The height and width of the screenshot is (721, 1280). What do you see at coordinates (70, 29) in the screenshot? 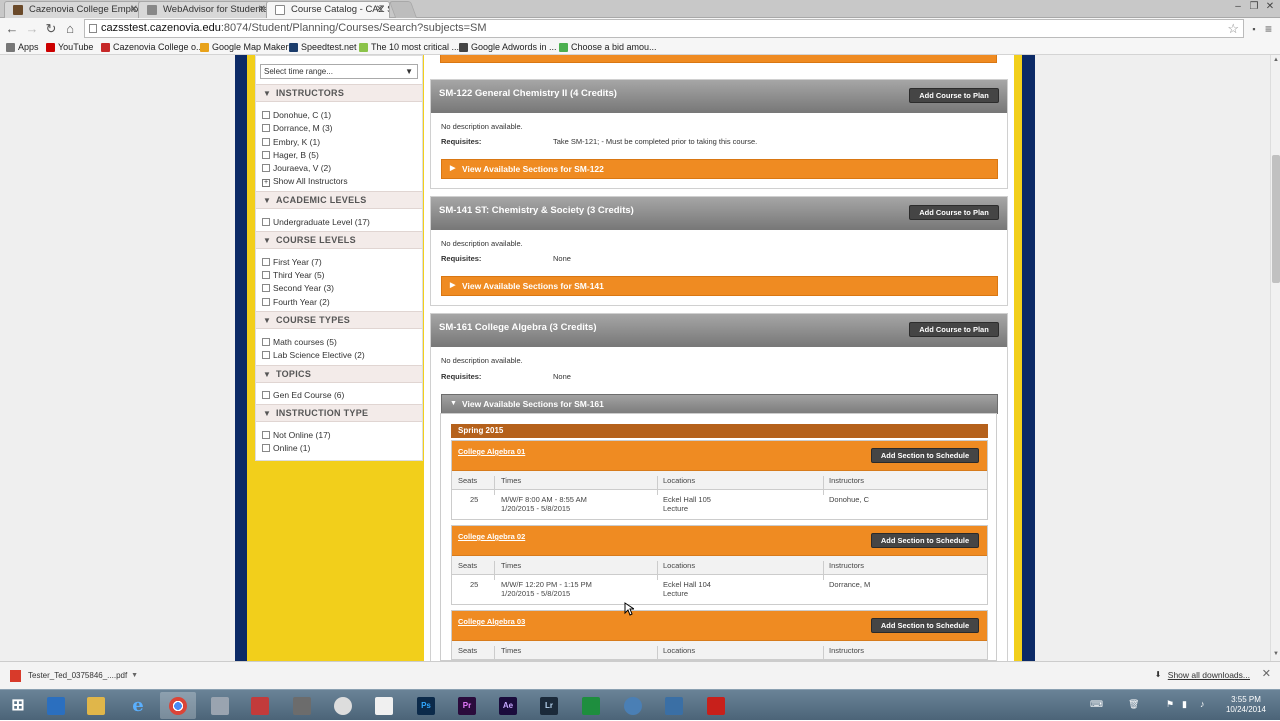
I see `home-icon: ⌂` at bounding box center [70, 29].